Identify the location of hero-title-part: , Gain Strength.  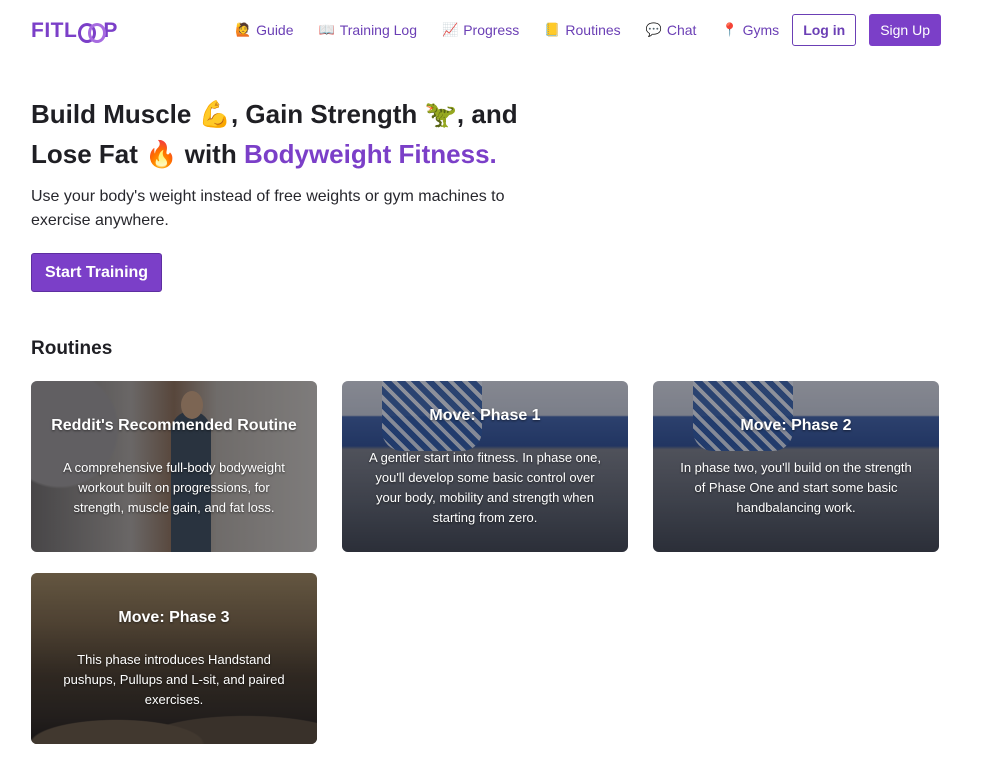
(327, 114).